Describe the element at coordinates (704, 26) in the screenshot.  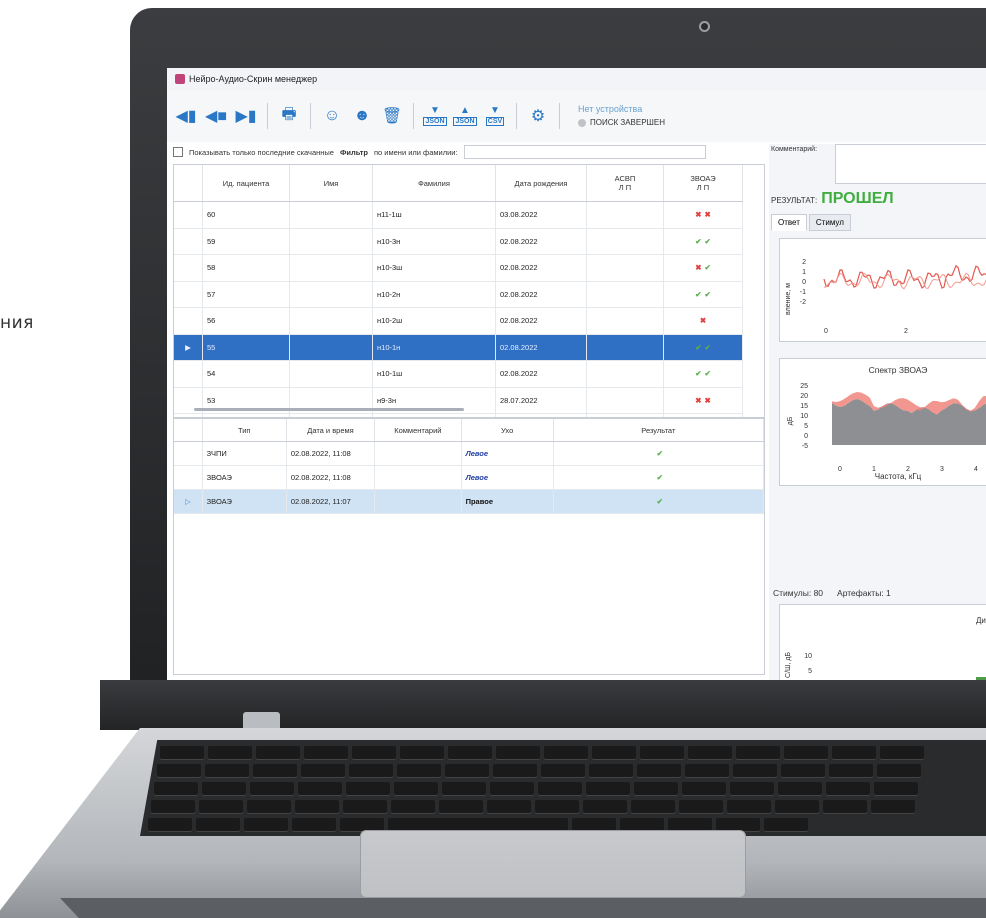
I see `webcam` at that location.